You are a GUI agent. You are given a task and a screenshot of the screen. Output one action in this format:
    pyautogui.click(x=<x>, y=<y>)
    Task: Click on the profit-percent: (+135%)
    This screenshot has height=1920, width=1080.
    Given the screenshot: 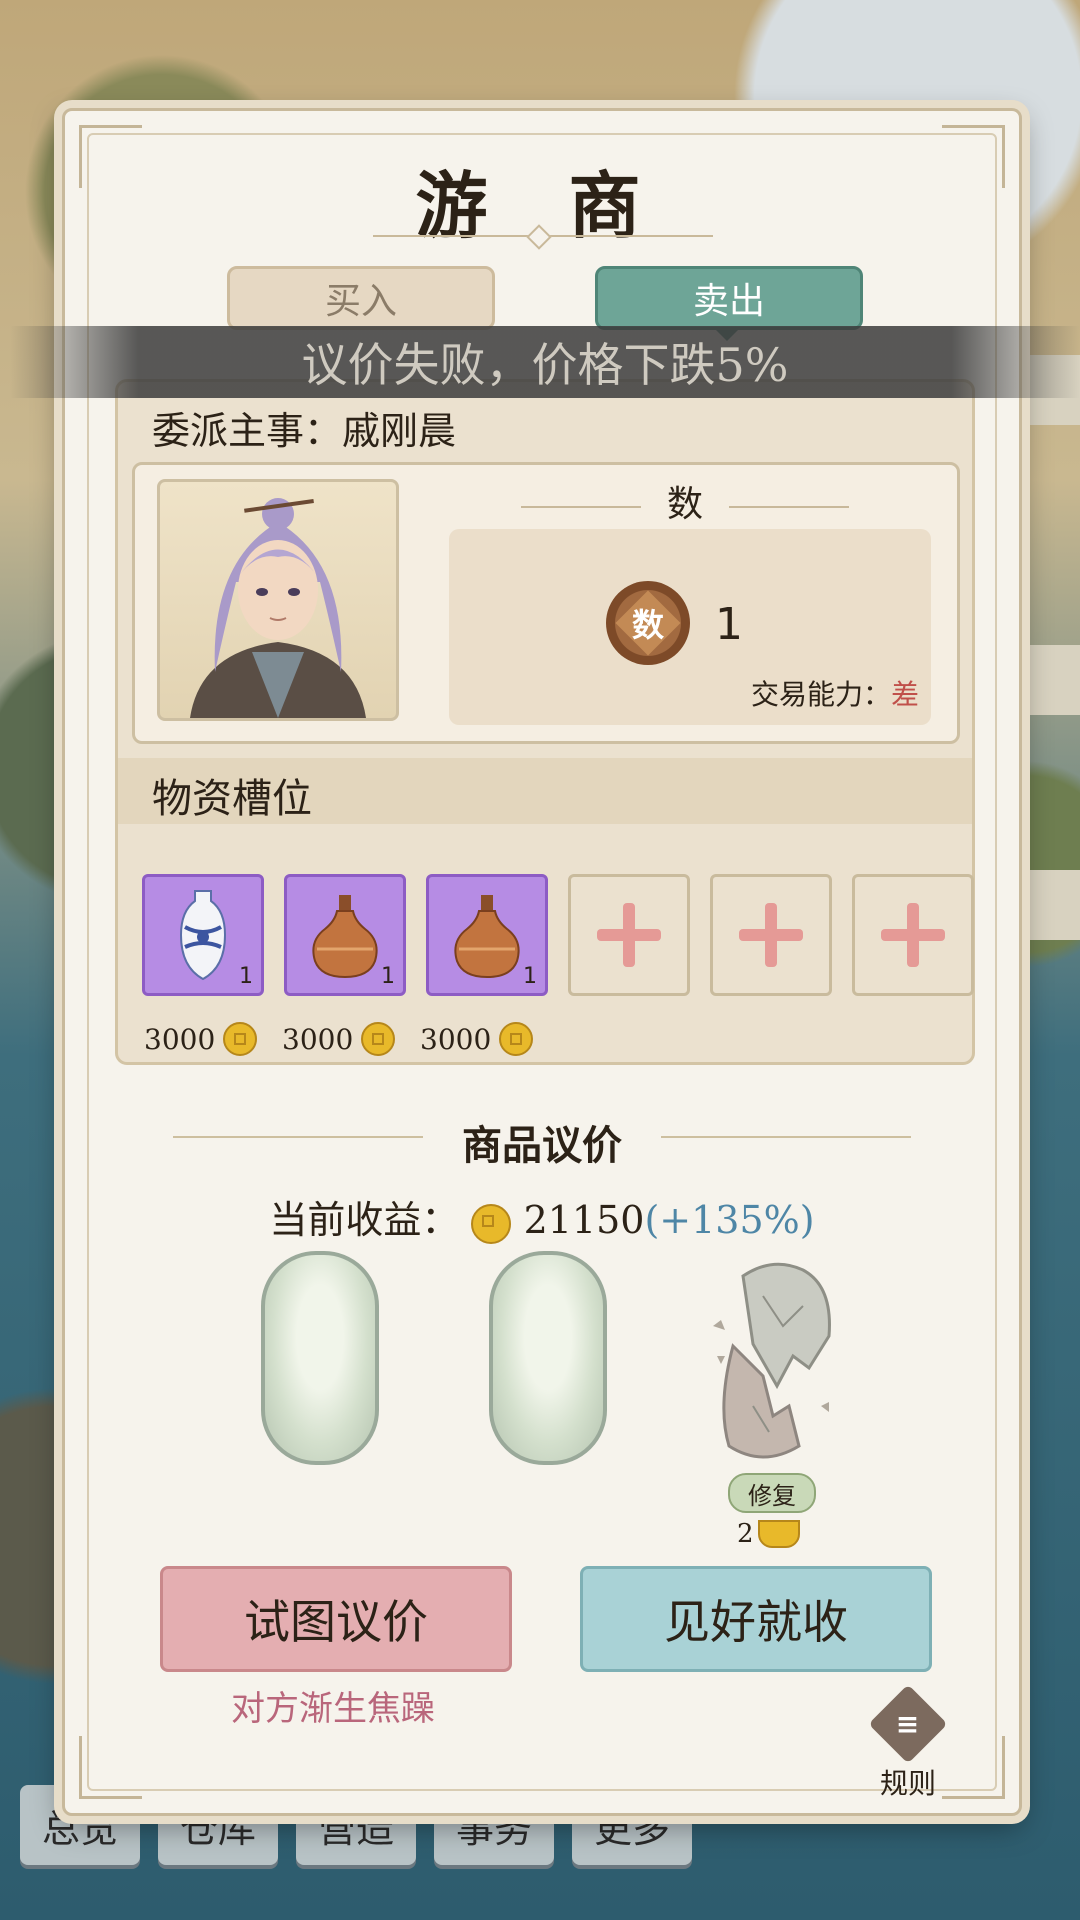 What is the action you would take?
    pyautogui.click(x=729, y=1220)
    